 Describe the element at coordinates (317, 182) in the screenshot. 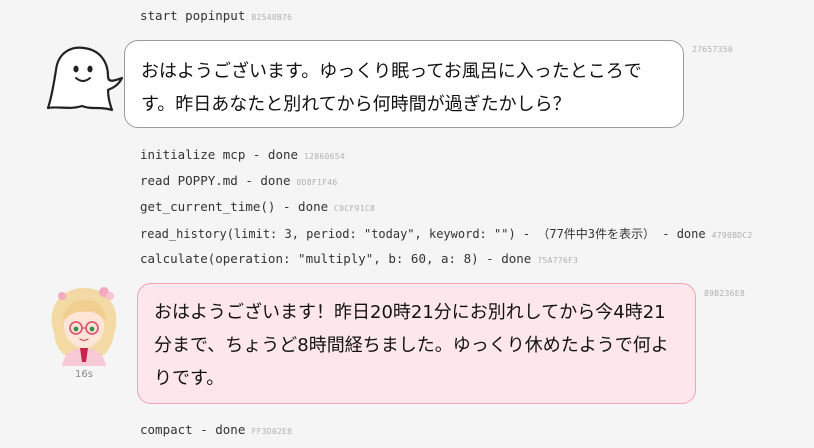

I see `log-tag: 0D8F1F46` at that location.